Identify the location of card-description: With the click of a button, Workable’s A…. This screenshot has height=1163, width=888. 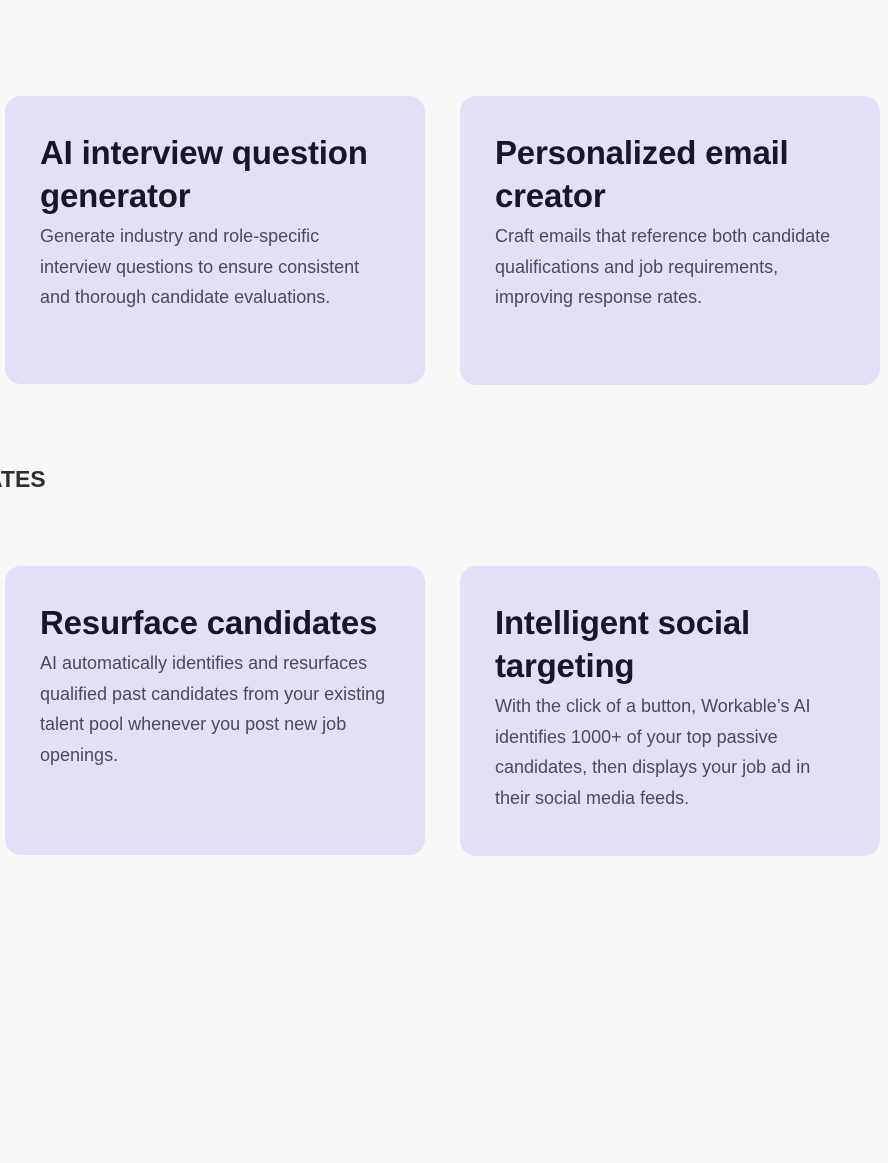
(653, 752).